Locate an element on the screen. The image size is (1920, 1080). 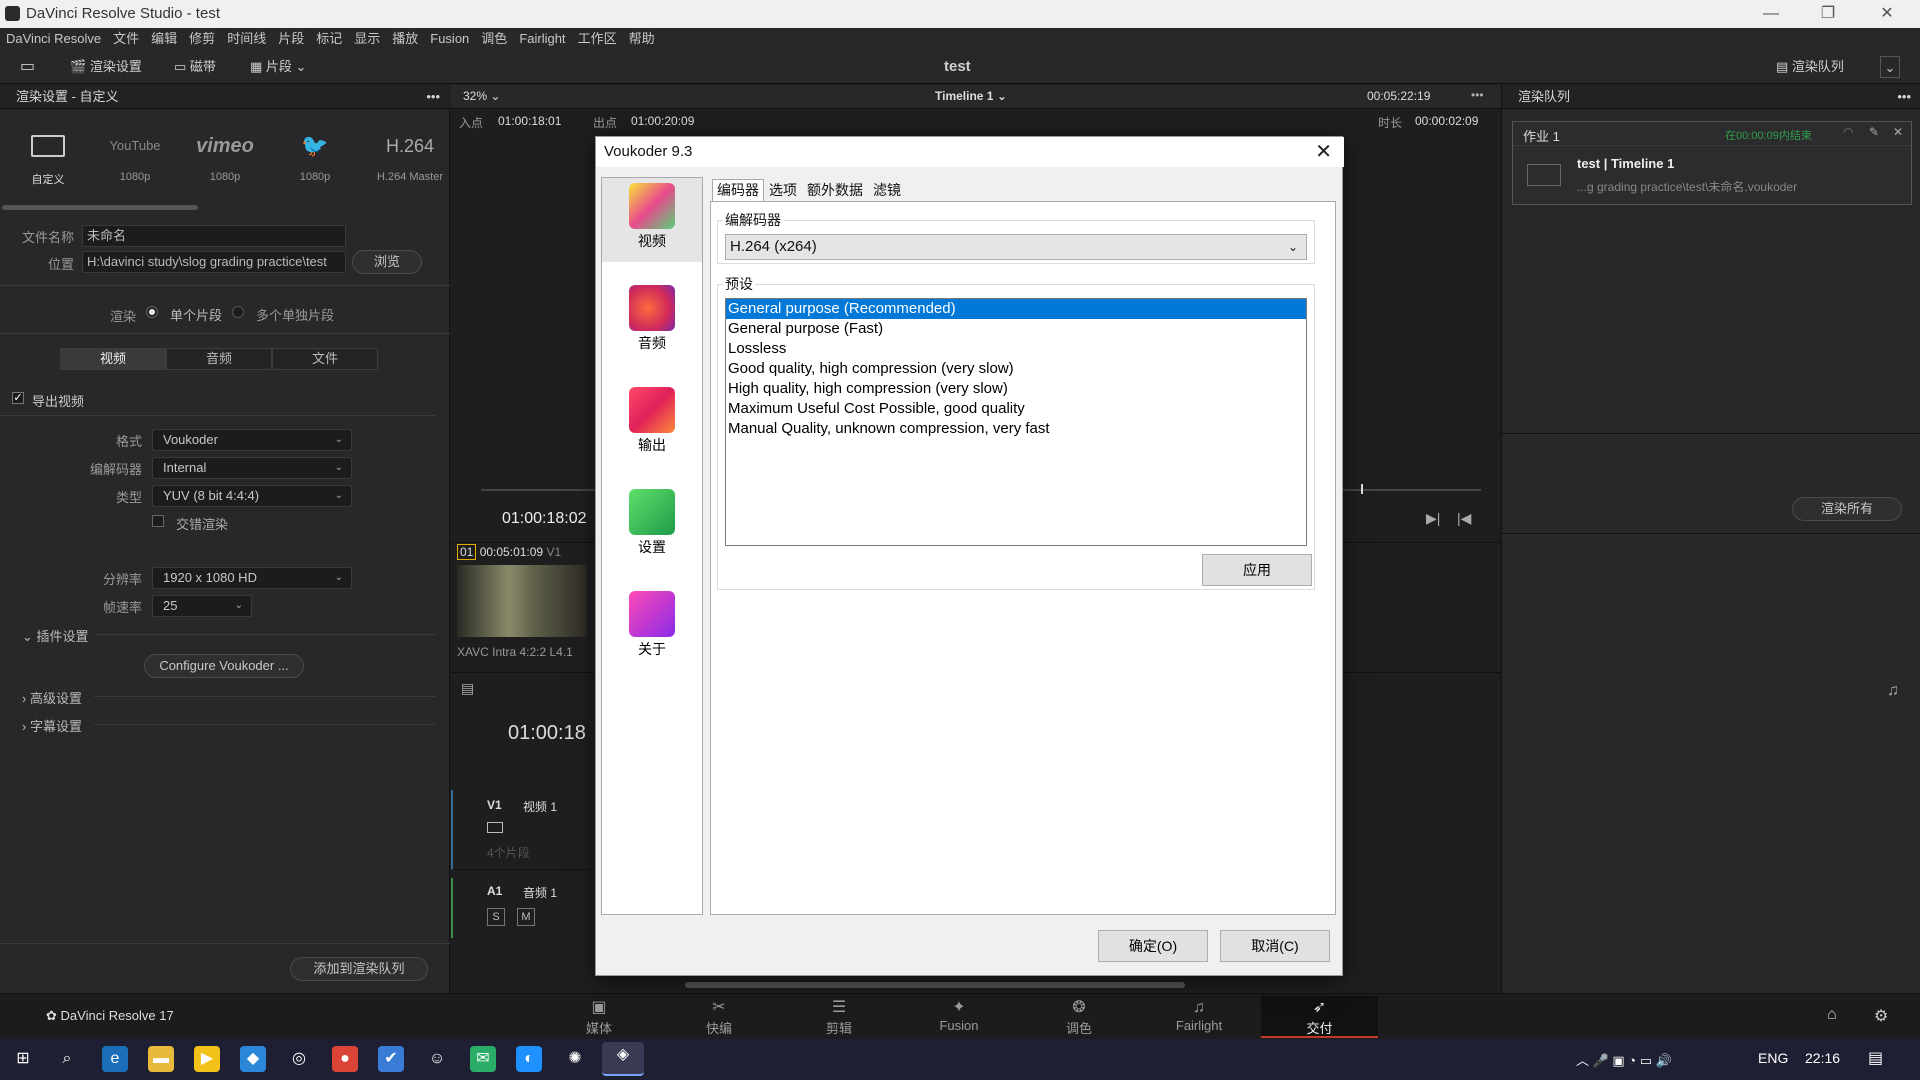
menu-view: 显示 is located at coordinates (367, 39).